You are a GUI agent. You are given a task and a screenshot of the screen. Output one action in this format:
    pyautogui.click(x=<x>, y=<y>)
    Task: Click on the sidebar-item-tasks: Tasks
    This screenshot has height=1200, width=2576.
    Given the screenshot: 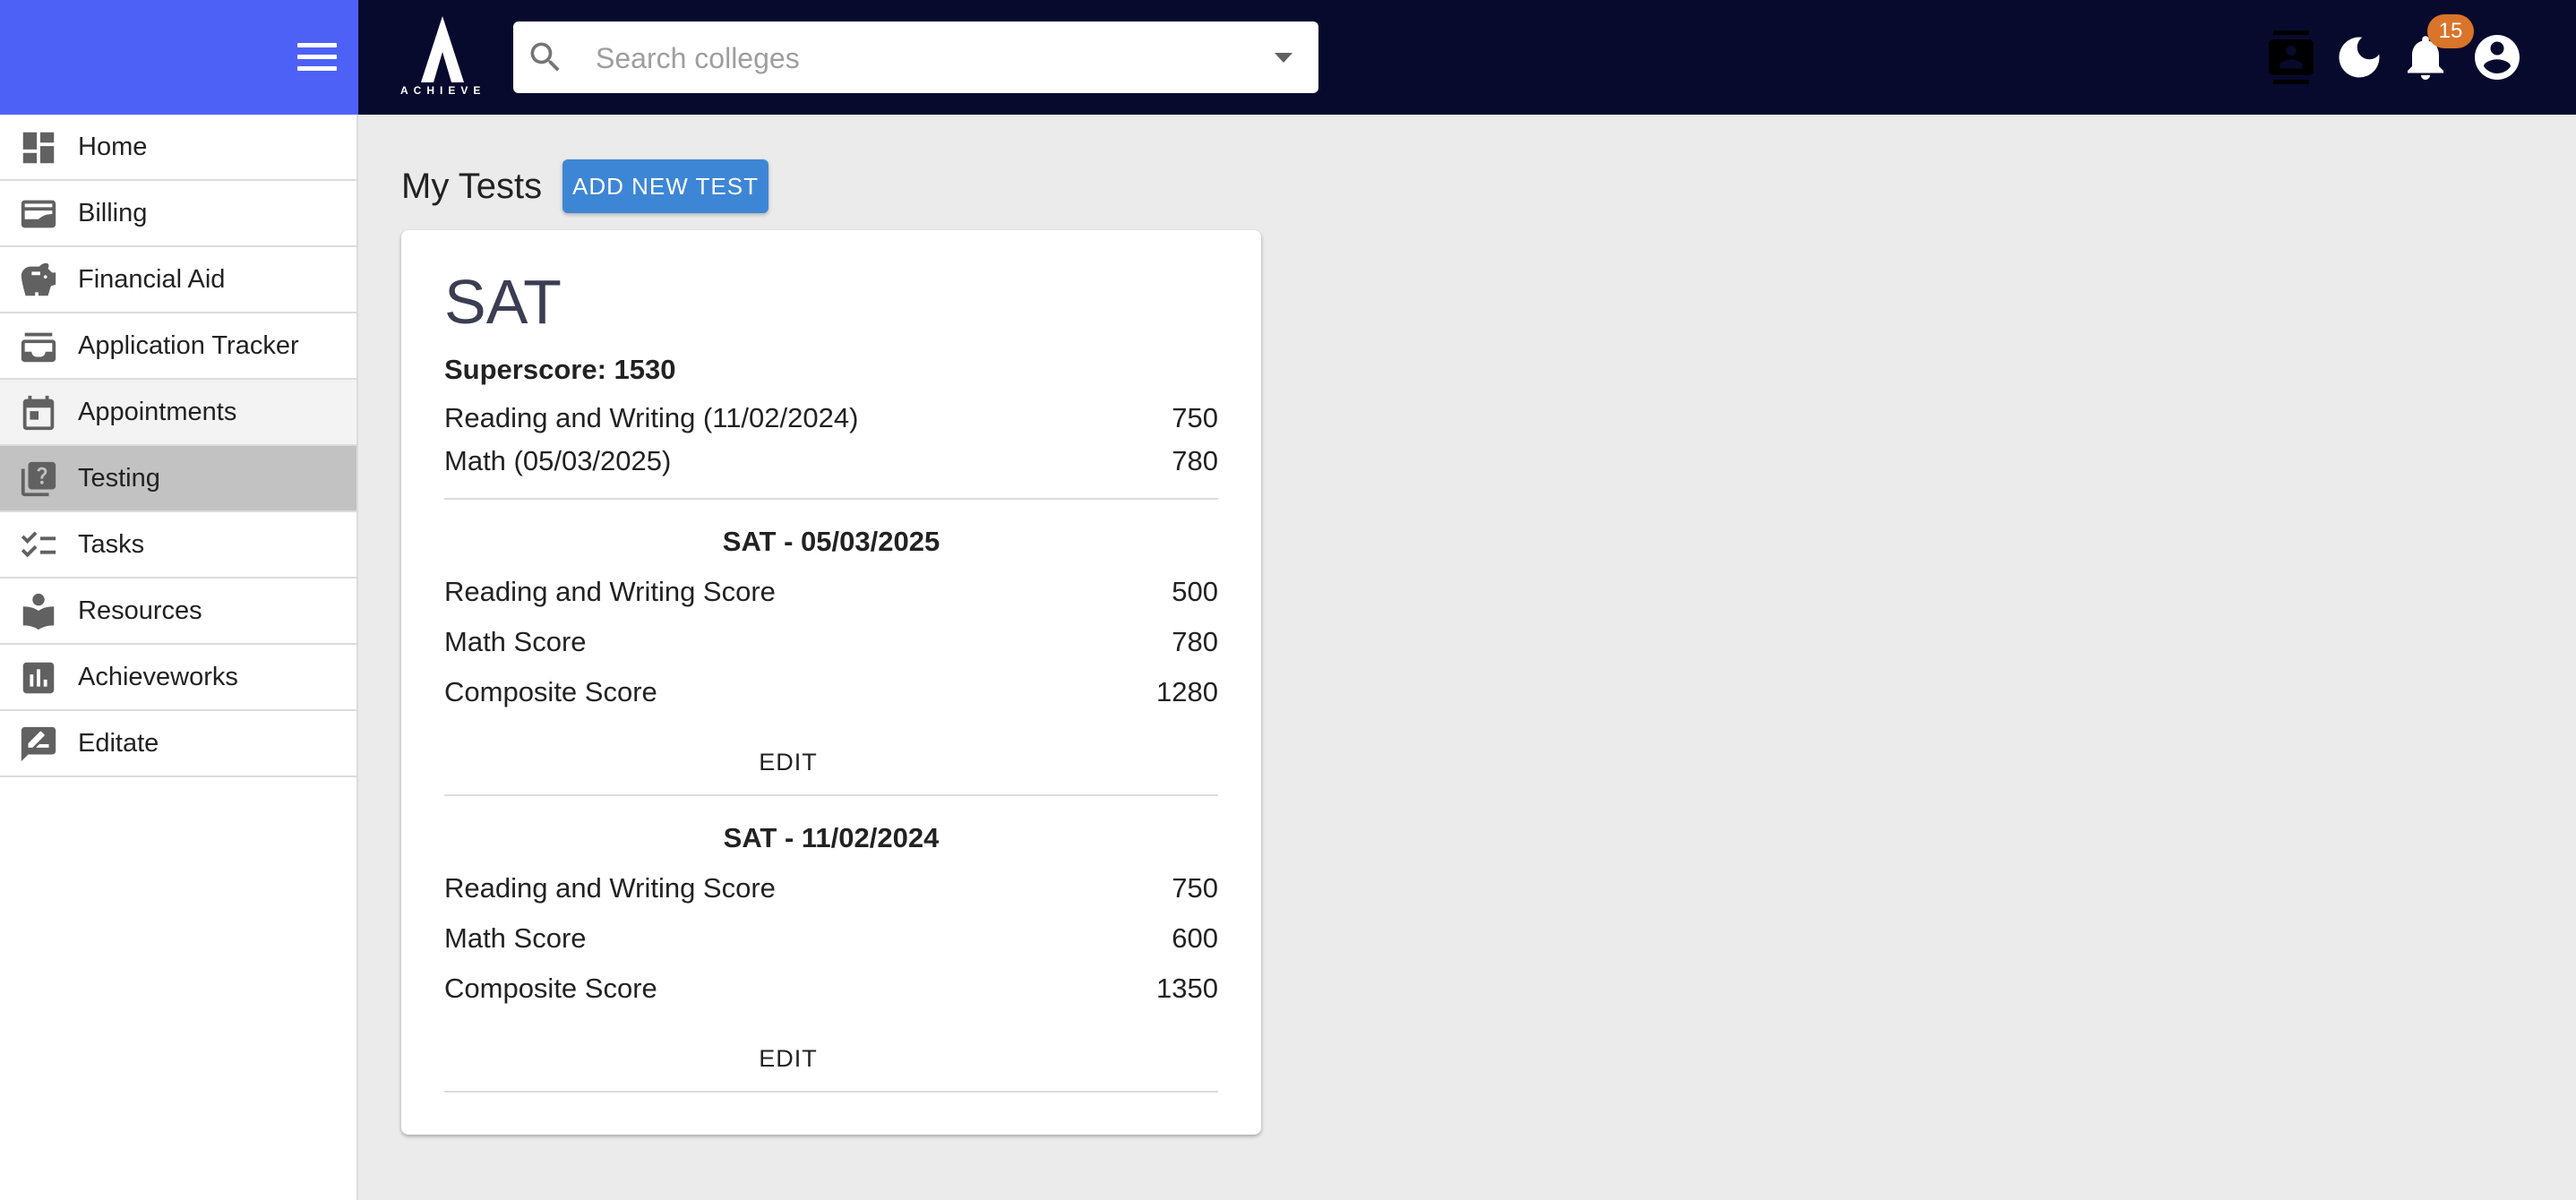 What is the action you would take?
    pyautogui.click(x=178, y=545)
    